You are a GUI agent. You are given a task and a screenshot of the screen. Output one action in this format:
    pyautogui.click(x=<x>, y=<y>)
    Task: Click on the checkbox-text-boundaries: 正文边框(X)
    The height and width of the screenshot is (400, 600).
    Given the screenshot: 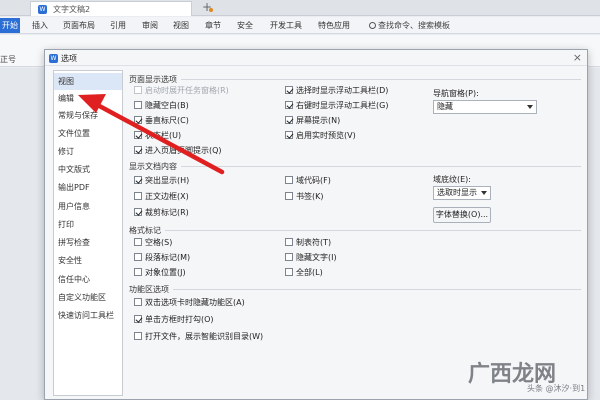 What is the action you would take?
    pyautogui.click(x=161, y=196)
    